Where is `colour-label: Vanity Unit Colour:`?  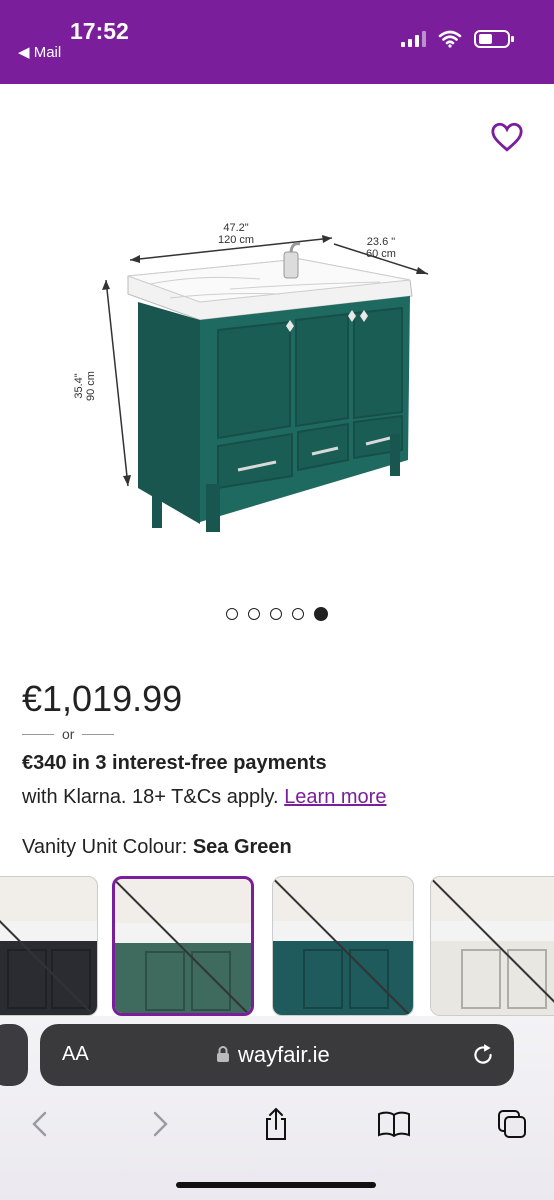 colour-label: Vanity Unit Colour: is located at coordinates (105, 847).